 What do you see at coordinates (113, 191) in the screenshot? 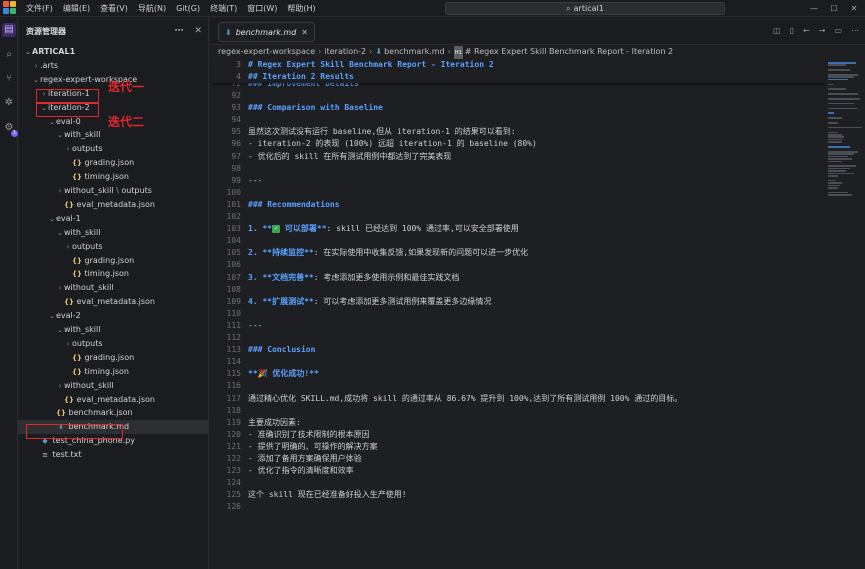
I see `tree-folder: › without_skill \ outputs` at bounding box center [113, 191].